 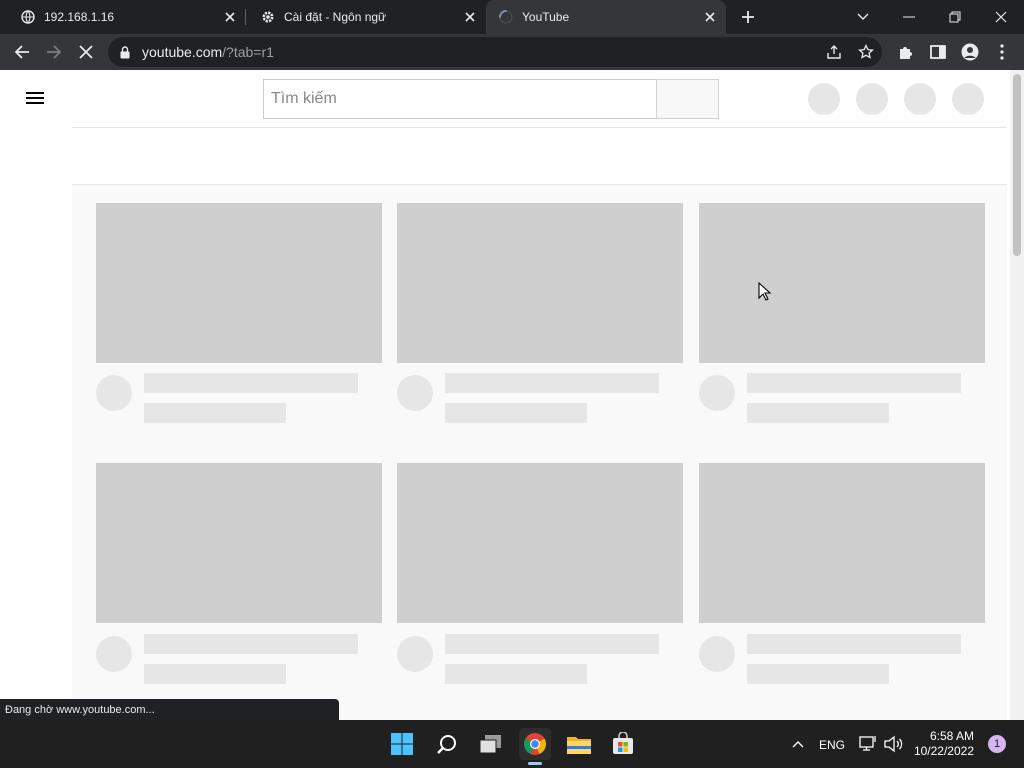 What do you see at coordinates (748, 17) in the screenshot?
I see `new-tab-button` at bounding box center [748, 17].